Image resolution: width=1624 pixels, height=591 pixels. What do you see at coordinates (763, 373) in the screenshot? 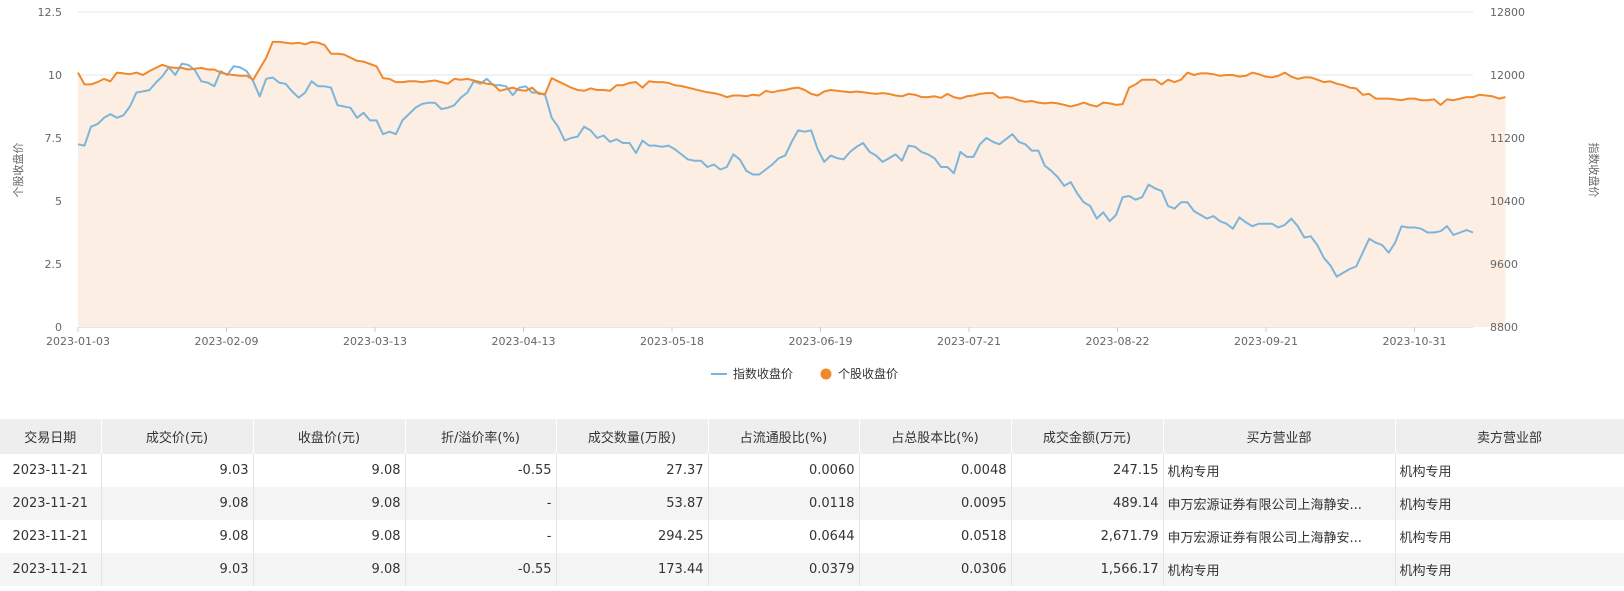
I see `legend-label-index: 指数收盘价` at bounding box center [763, 373].